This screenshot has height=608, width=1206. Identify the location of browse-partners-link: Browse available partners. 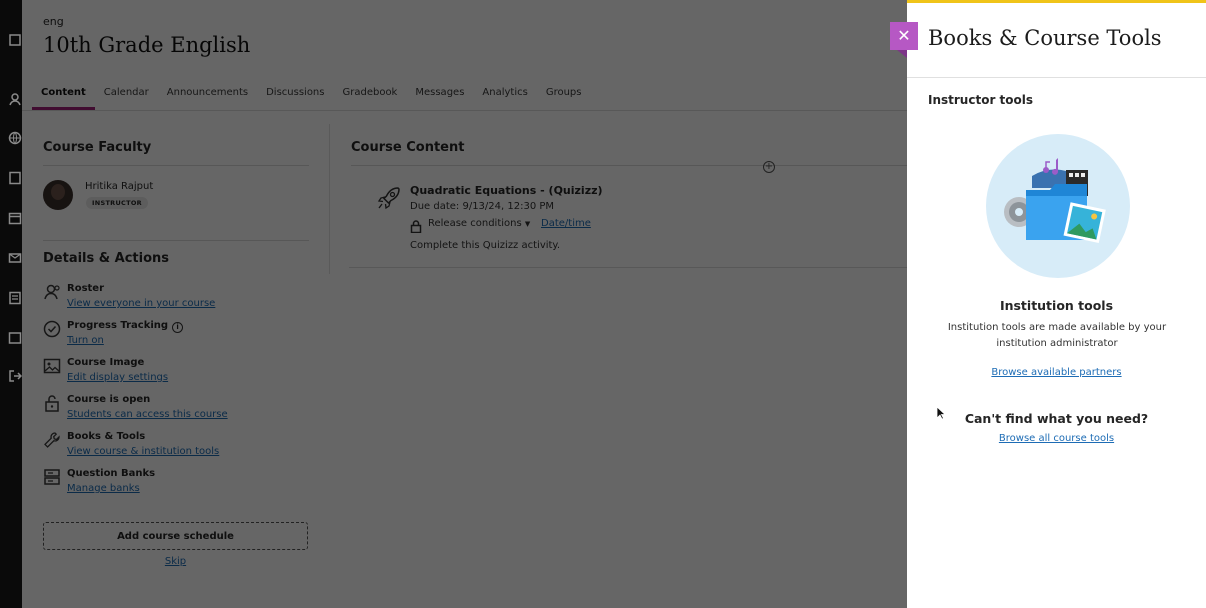
(1056, 372).